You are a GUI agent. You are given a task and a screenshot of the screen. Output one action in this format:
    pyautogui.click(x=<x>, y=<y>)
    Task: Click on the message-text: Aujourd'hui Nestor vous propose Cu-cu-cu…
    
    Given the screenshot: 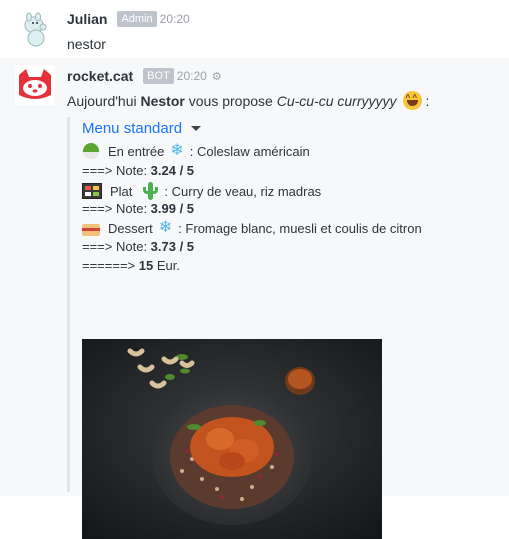 What is the action you would take?
    pyautogui.click(x=248, y=100)
    